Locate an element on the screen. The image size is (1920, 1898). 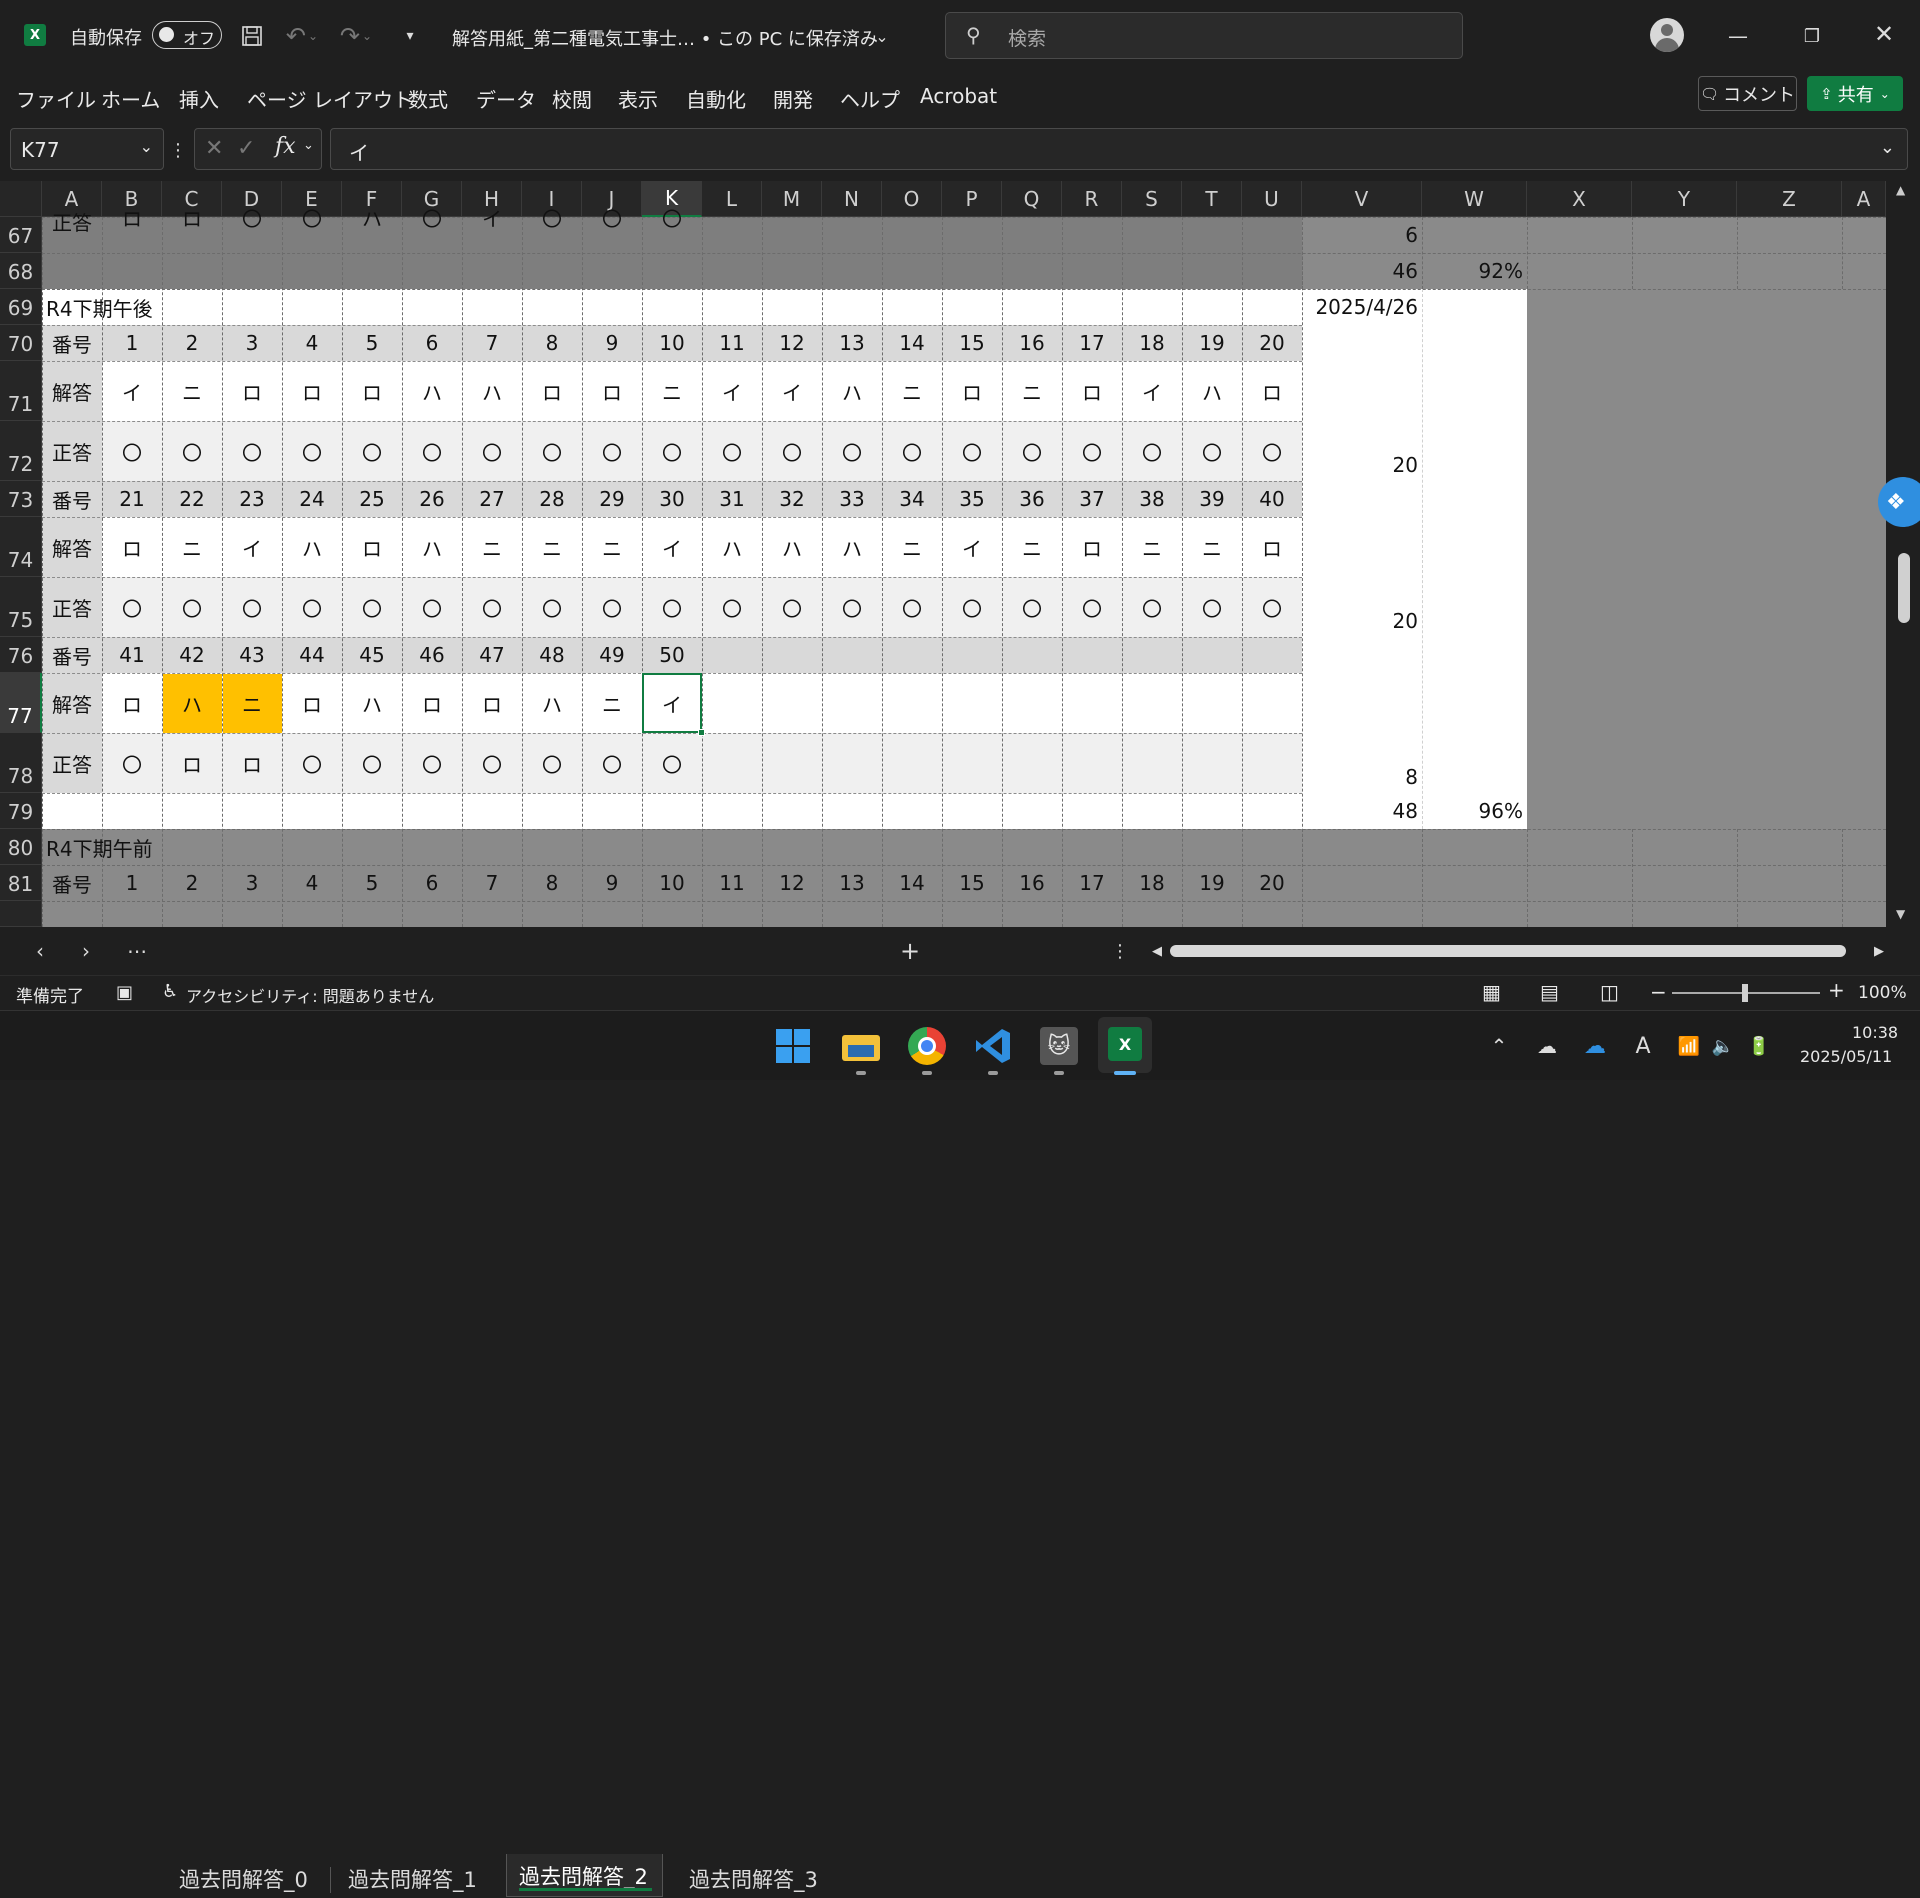
answer-cell: 3 is located at coordinates (252, 883).